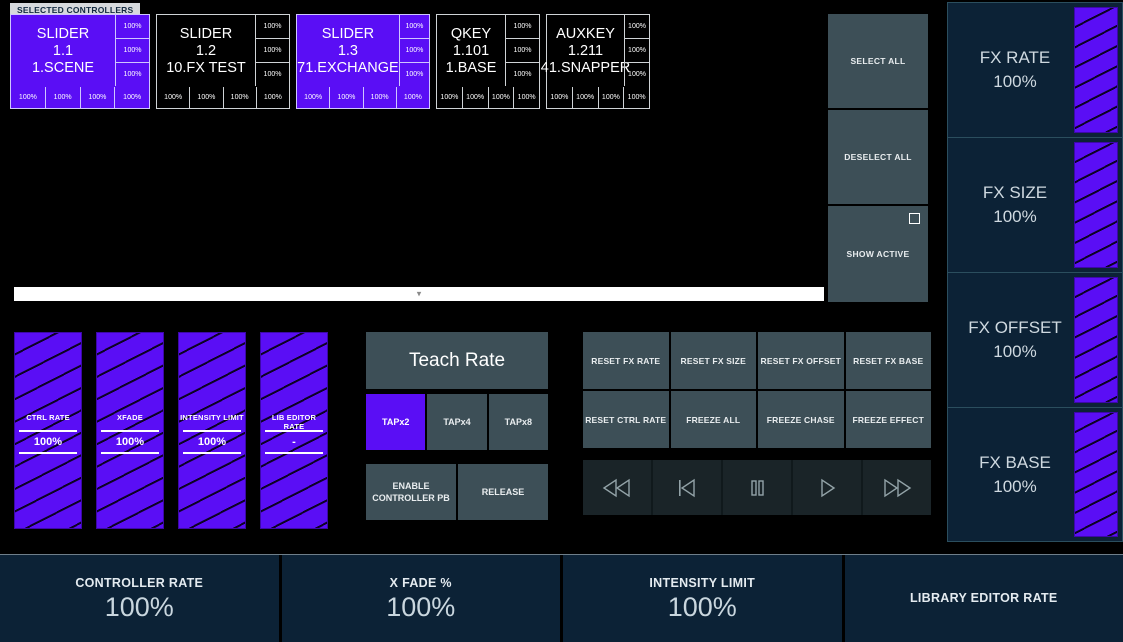 This screenshot has height=642, width=1123. I want to click on selection-button-label: SELECT ALL, so click(878, 61).